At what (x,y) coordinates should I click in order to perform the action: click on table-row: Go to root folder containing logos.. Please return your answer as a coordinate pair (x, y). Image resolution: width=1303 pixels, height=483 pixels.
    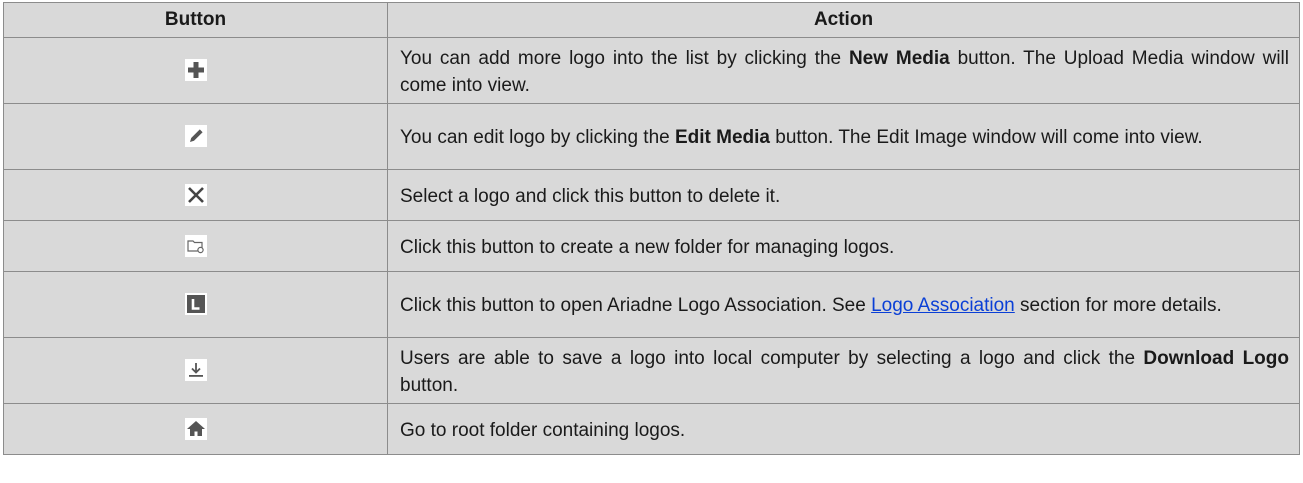
    Looking at the image, I should click on (651, 429).